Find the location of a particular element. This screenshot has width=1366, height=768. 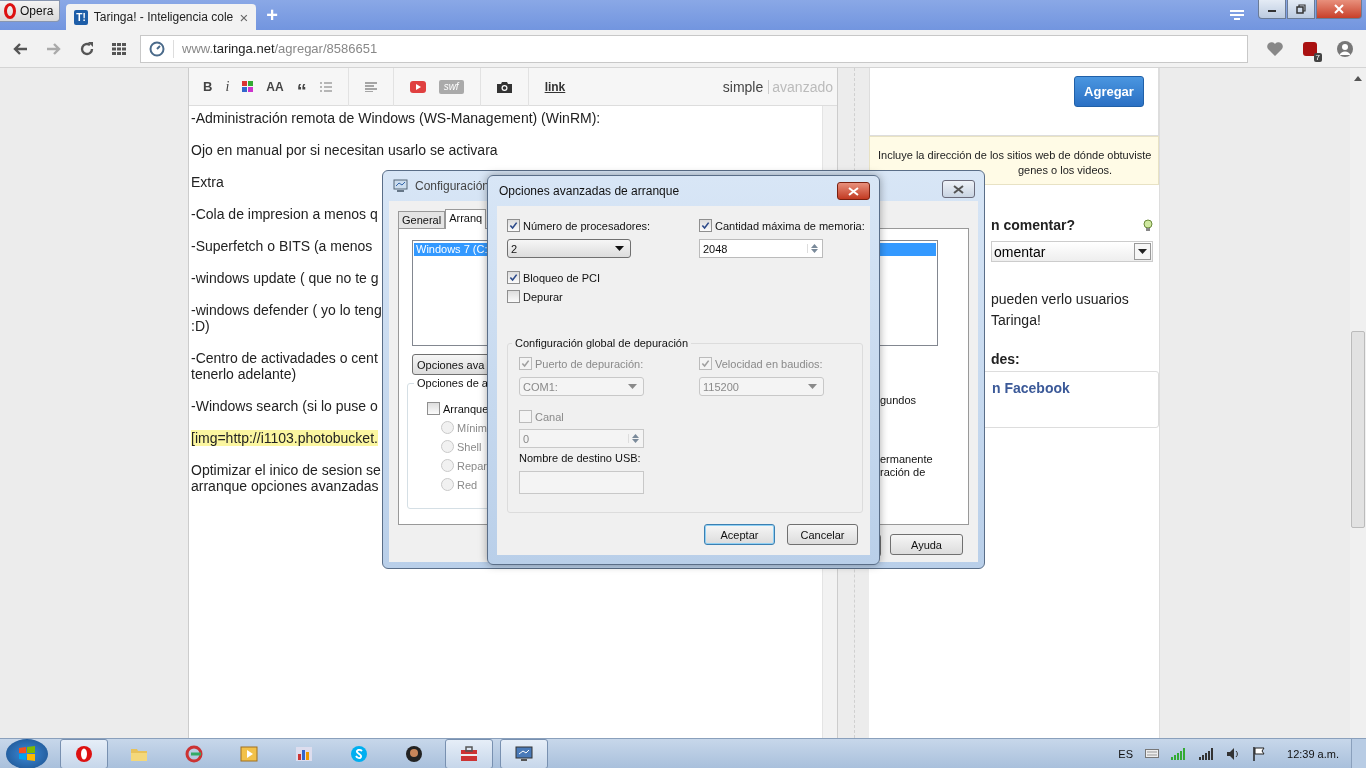

grid-icon is located at coordinates (119, 48).